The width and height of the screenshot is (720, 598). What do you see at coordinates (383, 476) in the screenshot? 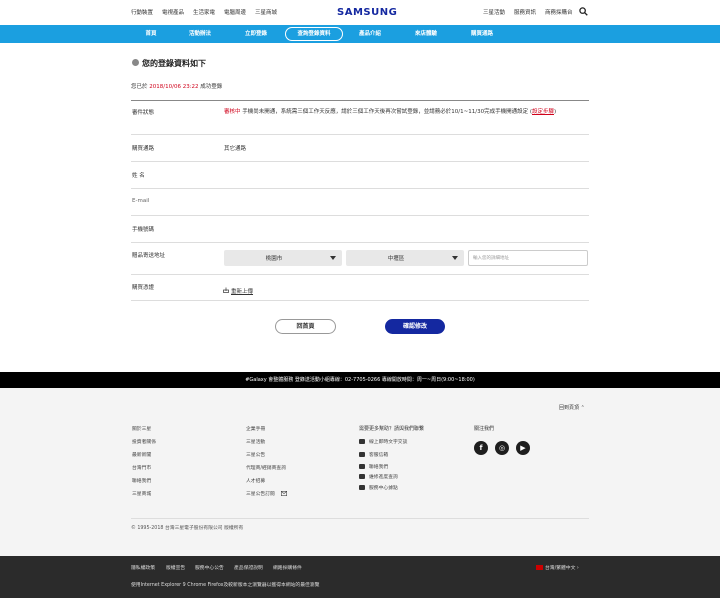
I see `help-link-repair: 維修進度查詢` at bounding box center [383, 476].